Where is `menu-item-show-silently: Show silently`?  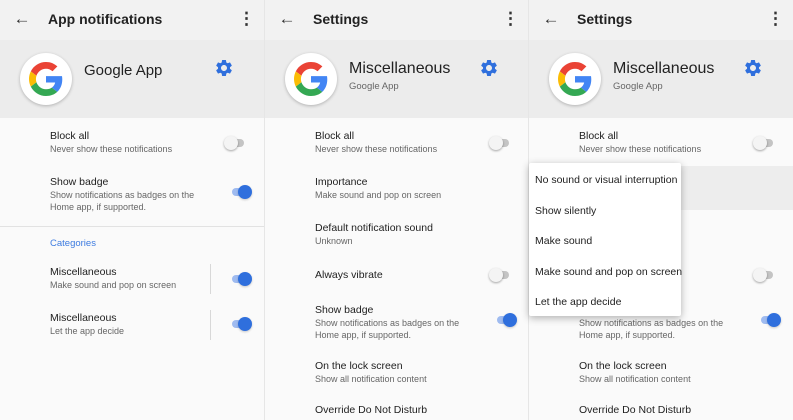
menu-item-show-silently: Show silently is located at coordinates (565, 211).